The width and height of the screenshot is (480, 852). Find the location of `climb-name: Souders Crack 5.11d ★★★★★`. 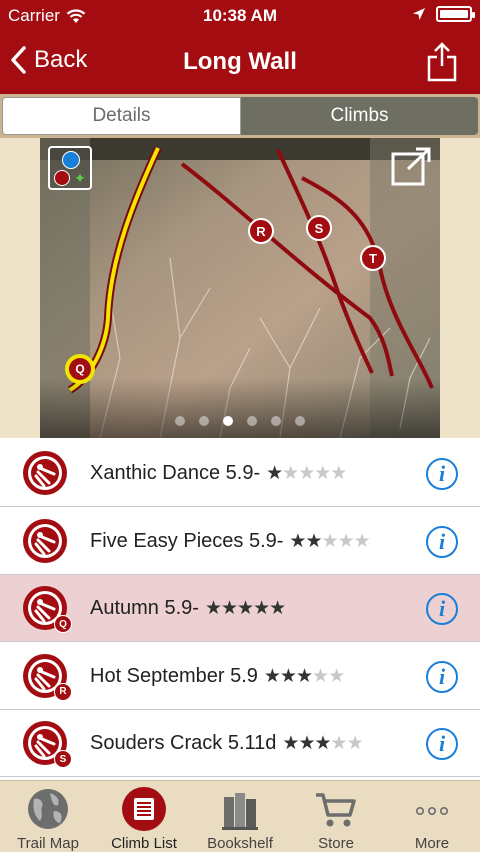

climb-name: Souders Crack 5.11d ★★★★★ is located at coordinates (227, 743).